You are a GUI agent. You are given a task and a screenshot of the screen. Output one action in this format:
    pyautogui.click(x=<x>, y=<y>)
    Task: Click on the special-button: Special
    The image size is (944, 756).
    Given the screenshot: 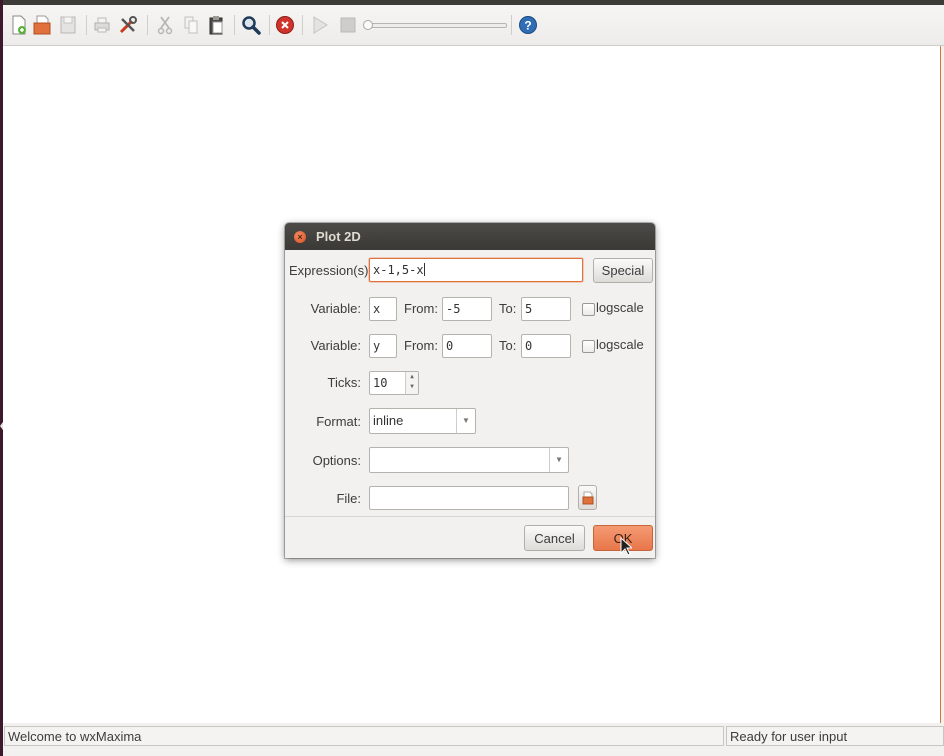 What is the action you would take?
    pyautogui.click(x=623, y=270)
    